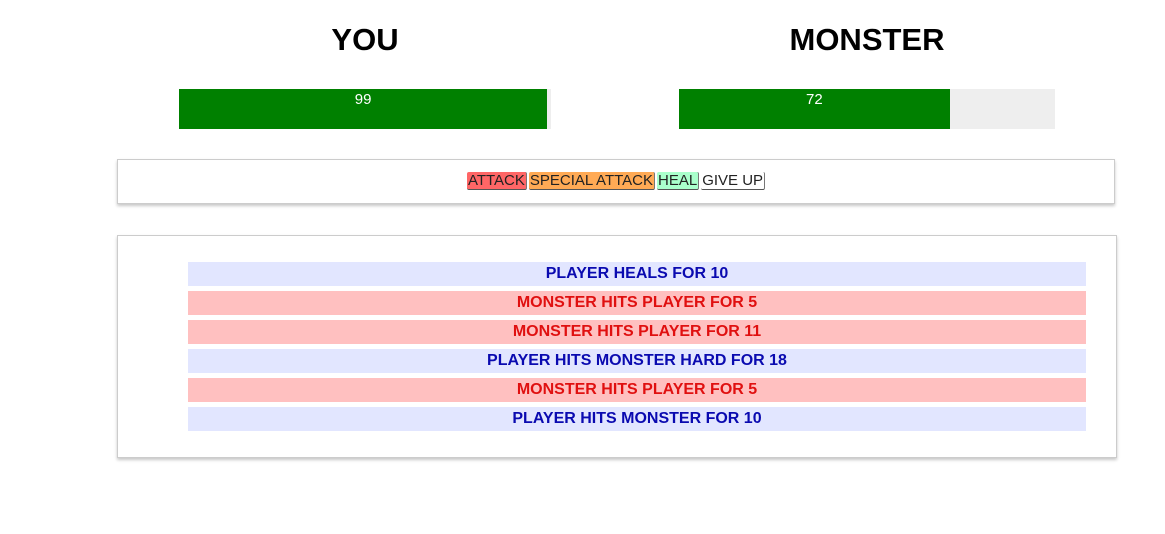  I want to click on monster-health-fill: 72, so click(814, 109).